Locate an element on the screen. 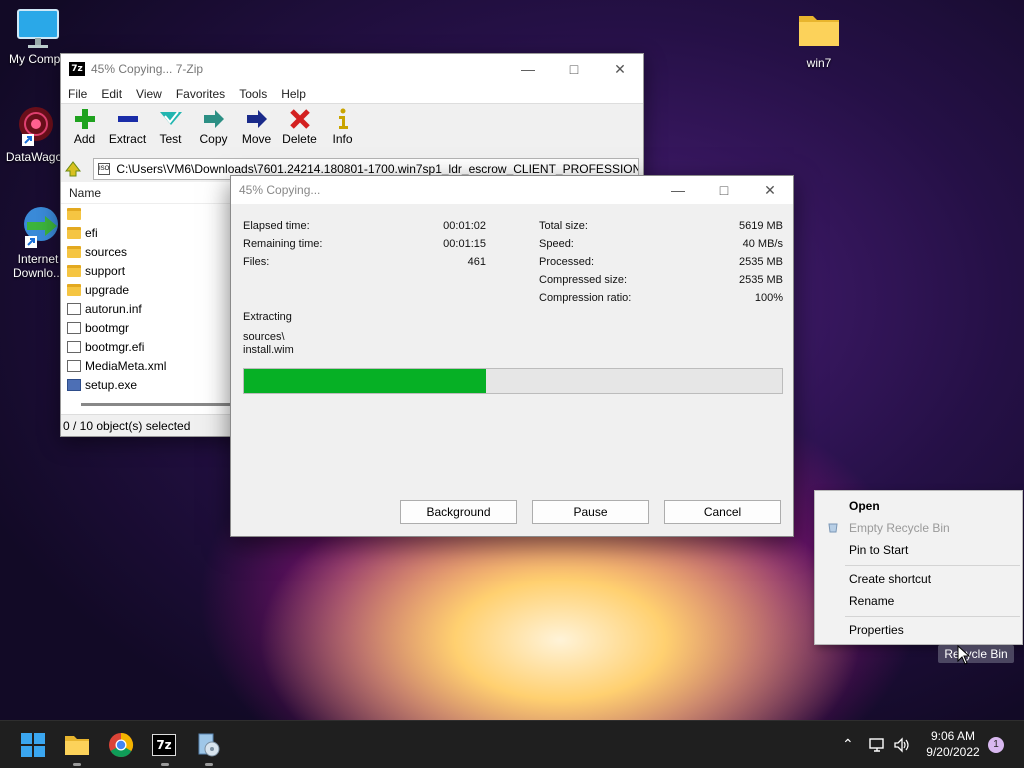  menu-item-rename: Rename is located at coordinates (871, 601).